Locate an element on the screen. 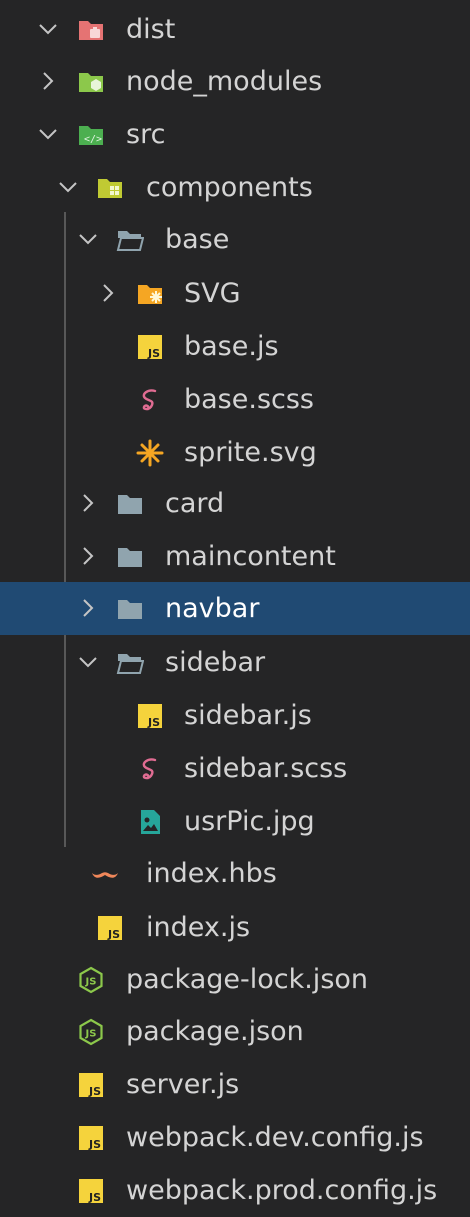 The image size is (470, 1217). tree-item-label: sprite.svg is located at coordinates (250, 452).